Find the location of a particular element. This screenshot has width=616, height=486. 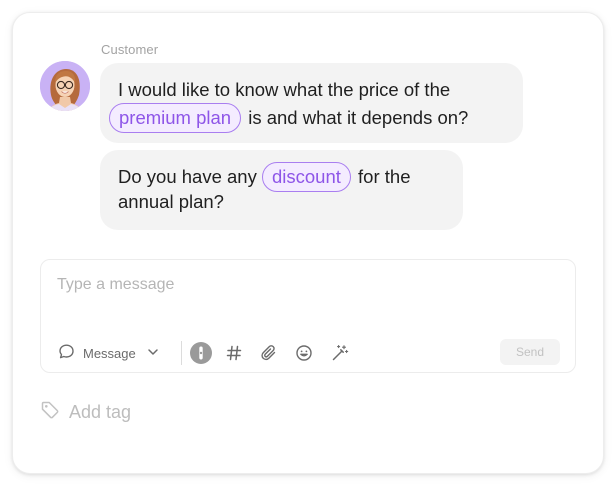

keyword-tag-discount: discount is located at coordinates (306, 177).